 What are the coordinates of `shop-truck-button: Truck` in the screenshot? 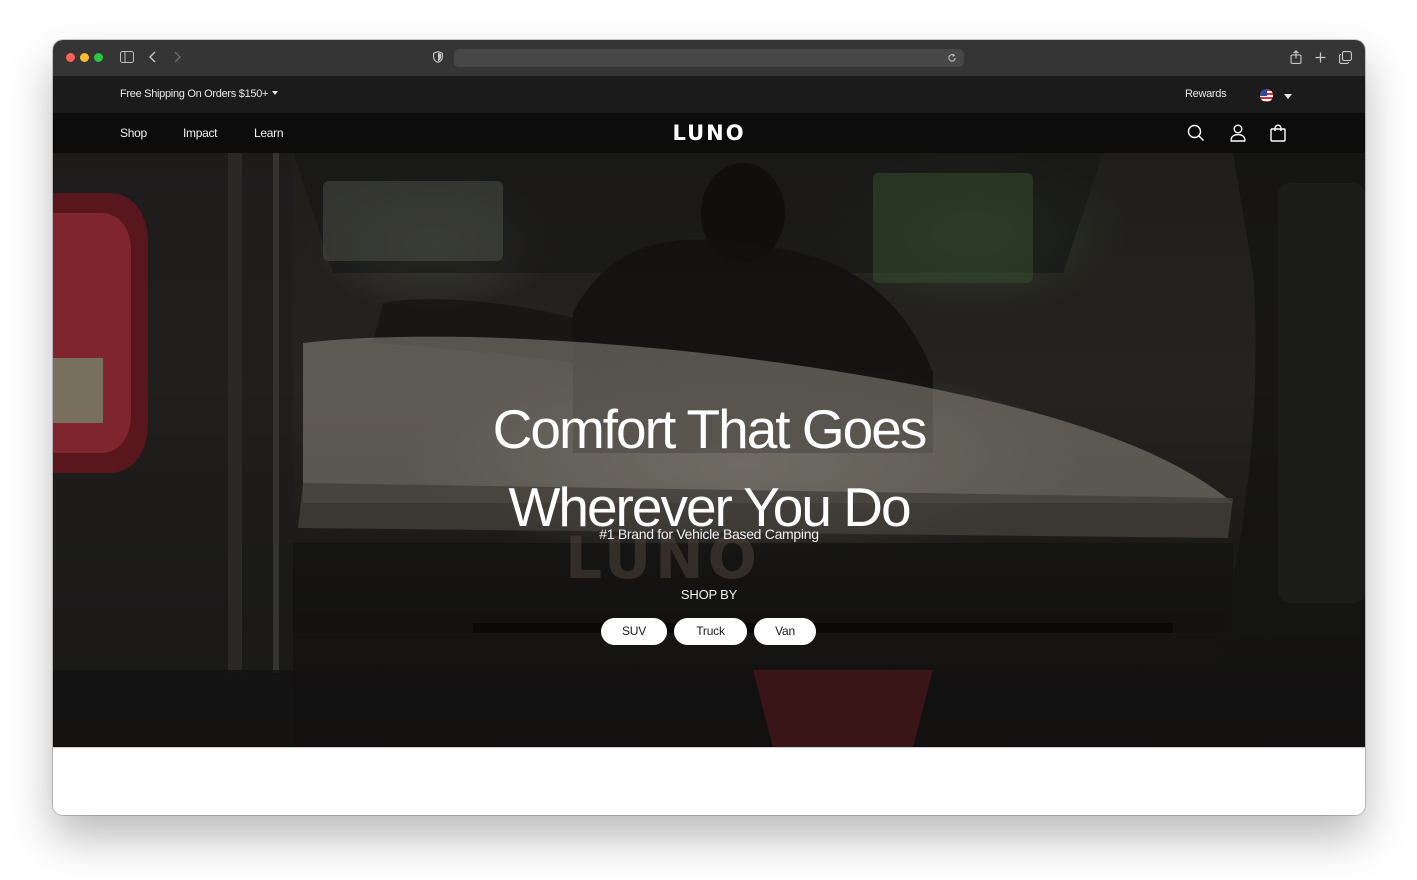 It's located at (710, 631).